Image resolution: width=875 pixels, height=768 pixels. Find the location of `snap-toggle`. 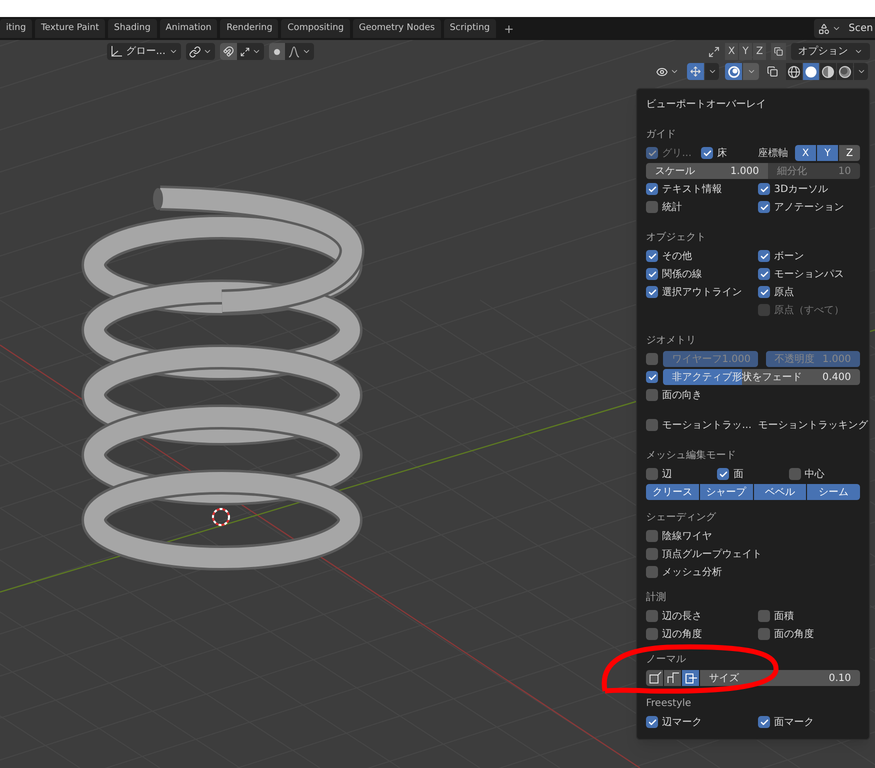

snap-toggle is located at coordinates (228, 51).